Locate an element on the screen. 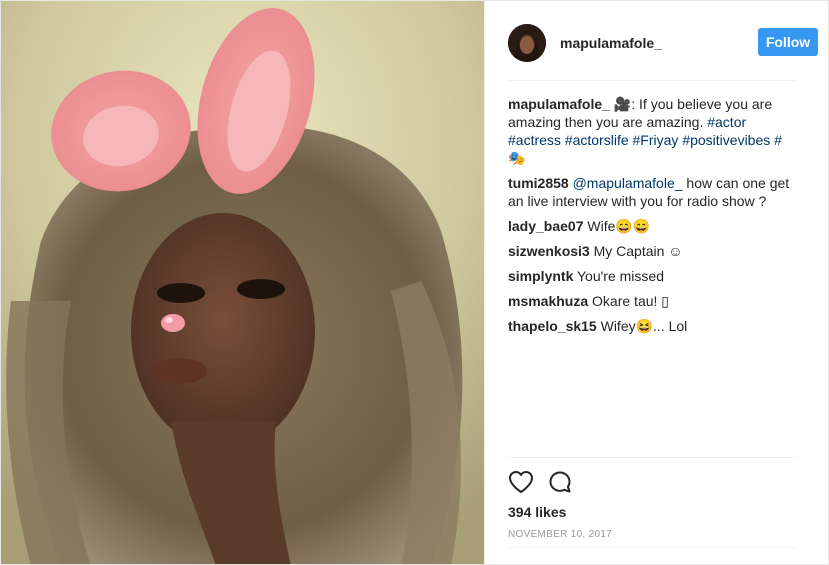  hashtag: #positivevibes is located at coordinates (726, 140).